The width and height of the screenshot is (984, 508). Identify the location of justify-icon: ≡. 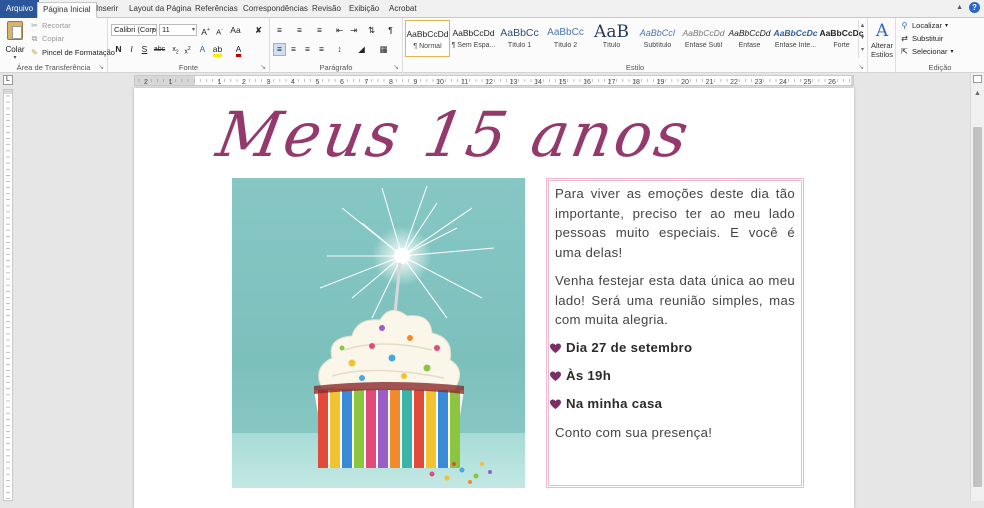
(321, 49).